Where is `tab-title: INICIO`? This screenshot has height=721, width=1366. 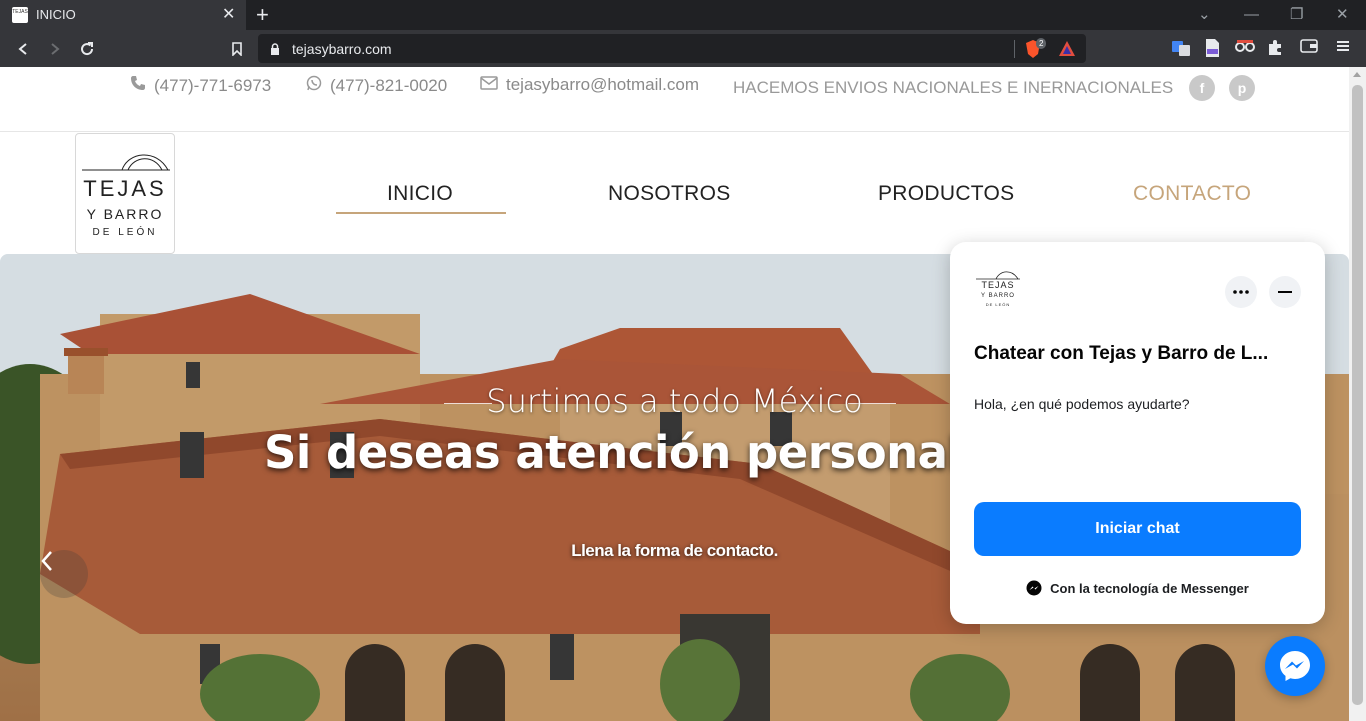 tab-title: INICIO is located at coordinates (56, 14).